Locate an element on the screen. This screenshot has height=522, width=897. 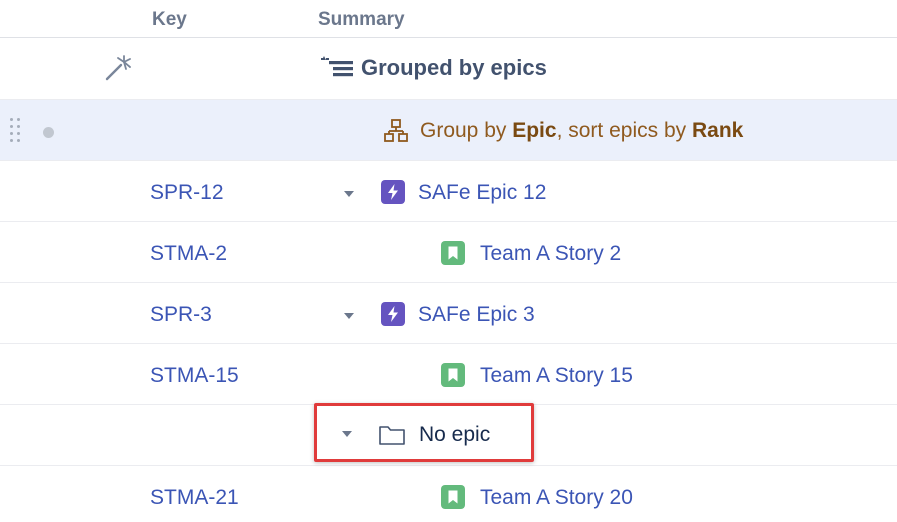
group-rule-row: Group by Epic, sort epics by Rank is located at coordinates (448, 130).